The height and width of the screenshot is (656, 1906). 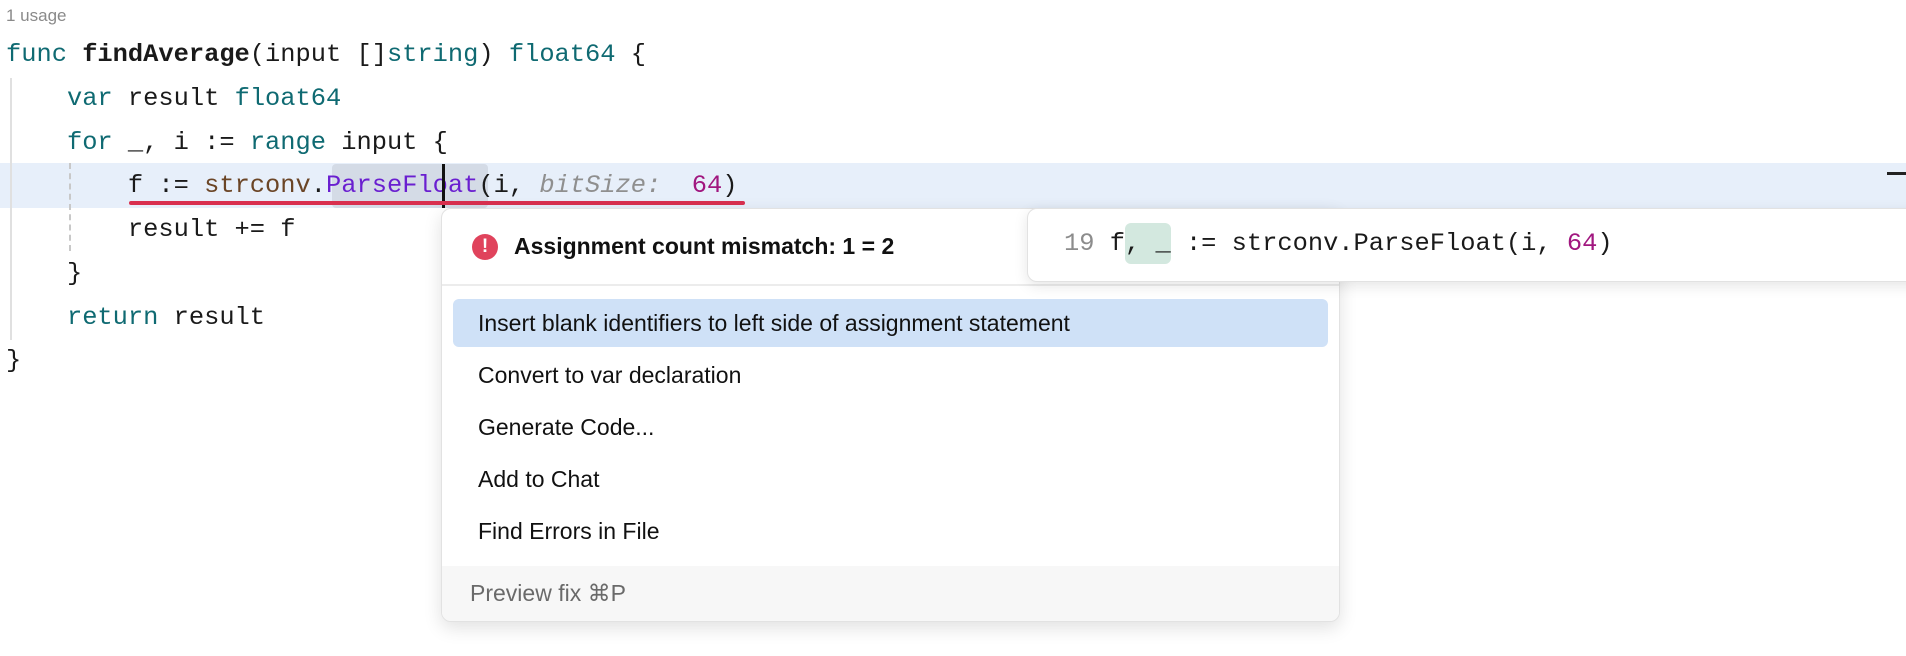 I want to click on code-line: for _, i := range input {, so click(x=227, y=143).